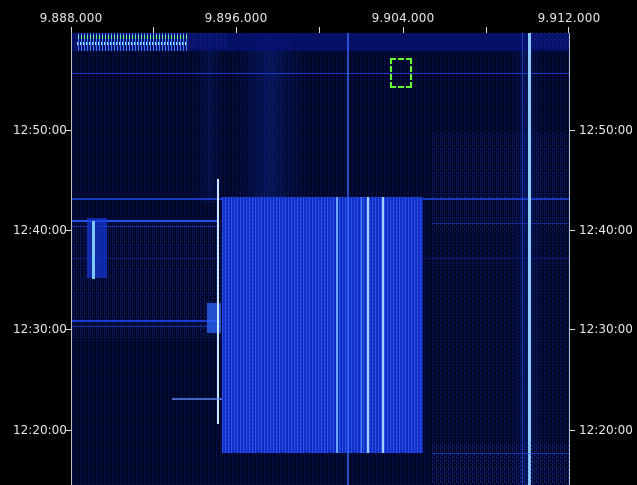 This screenshot has height=485, width=637. What do you see at coordinates (71, 18) in the screenshot?
I see `freq-label-9888000: 9.888.000` at bounding box center [71, 18].